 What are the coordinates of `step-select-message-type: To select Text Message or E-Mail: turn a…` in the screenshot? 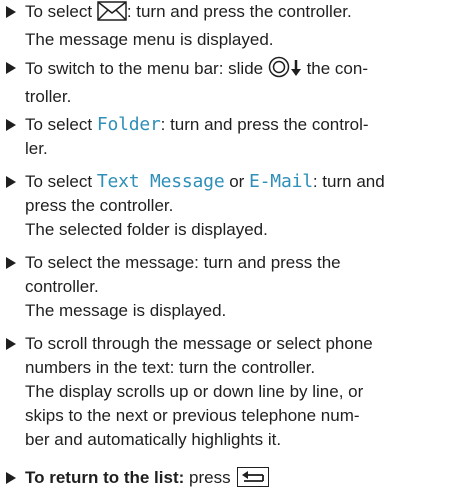 It's located at (230, 206).